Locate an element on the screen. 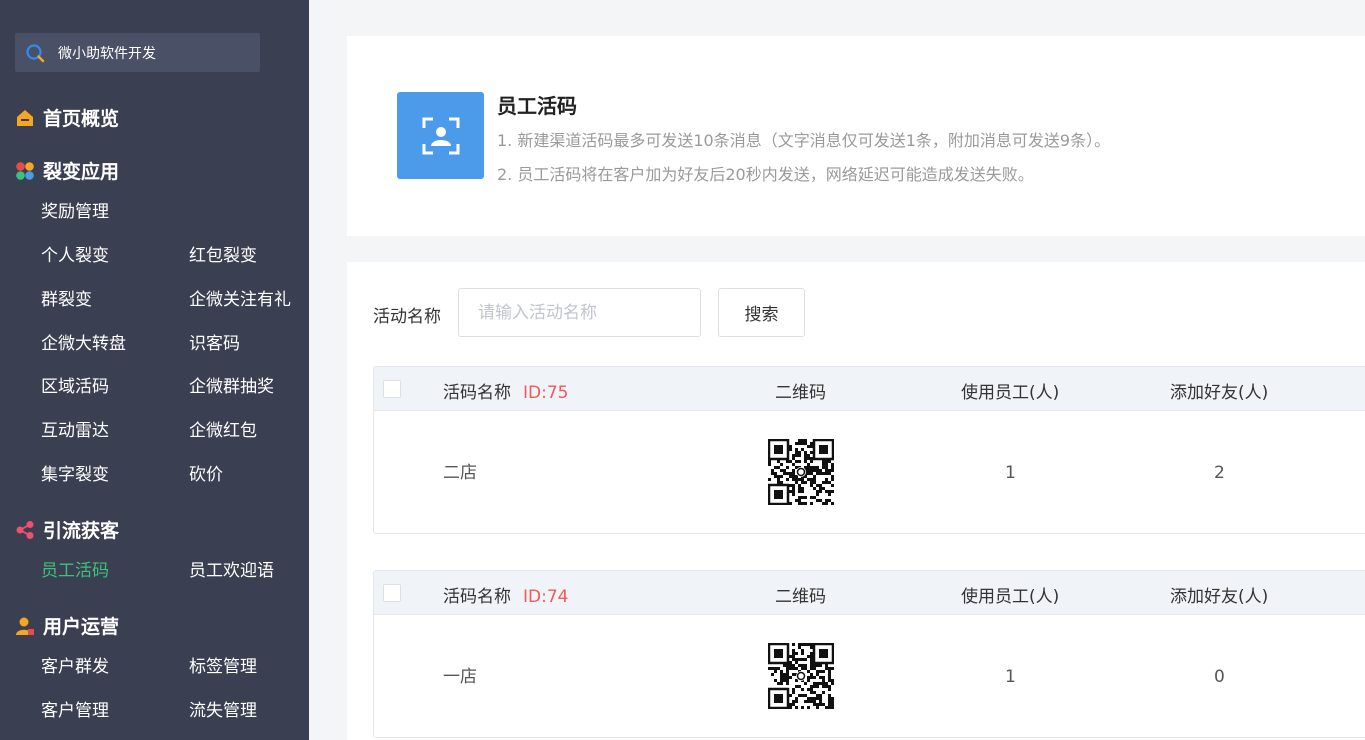 This screenshot has height=740, width=1365. page-title: 员工活码 is located at coordinates (537, 106).